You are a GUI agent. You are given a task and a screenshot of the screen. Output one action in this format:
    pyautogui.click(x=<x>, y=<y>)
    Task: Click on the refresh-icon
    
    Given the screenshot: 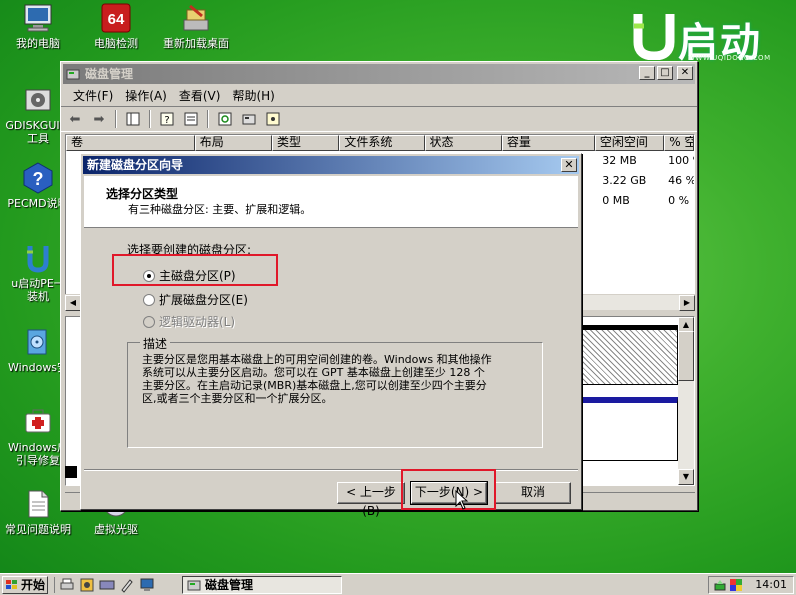 What is the action you would take?
    pyautogui.click(x=225, y=119)
    